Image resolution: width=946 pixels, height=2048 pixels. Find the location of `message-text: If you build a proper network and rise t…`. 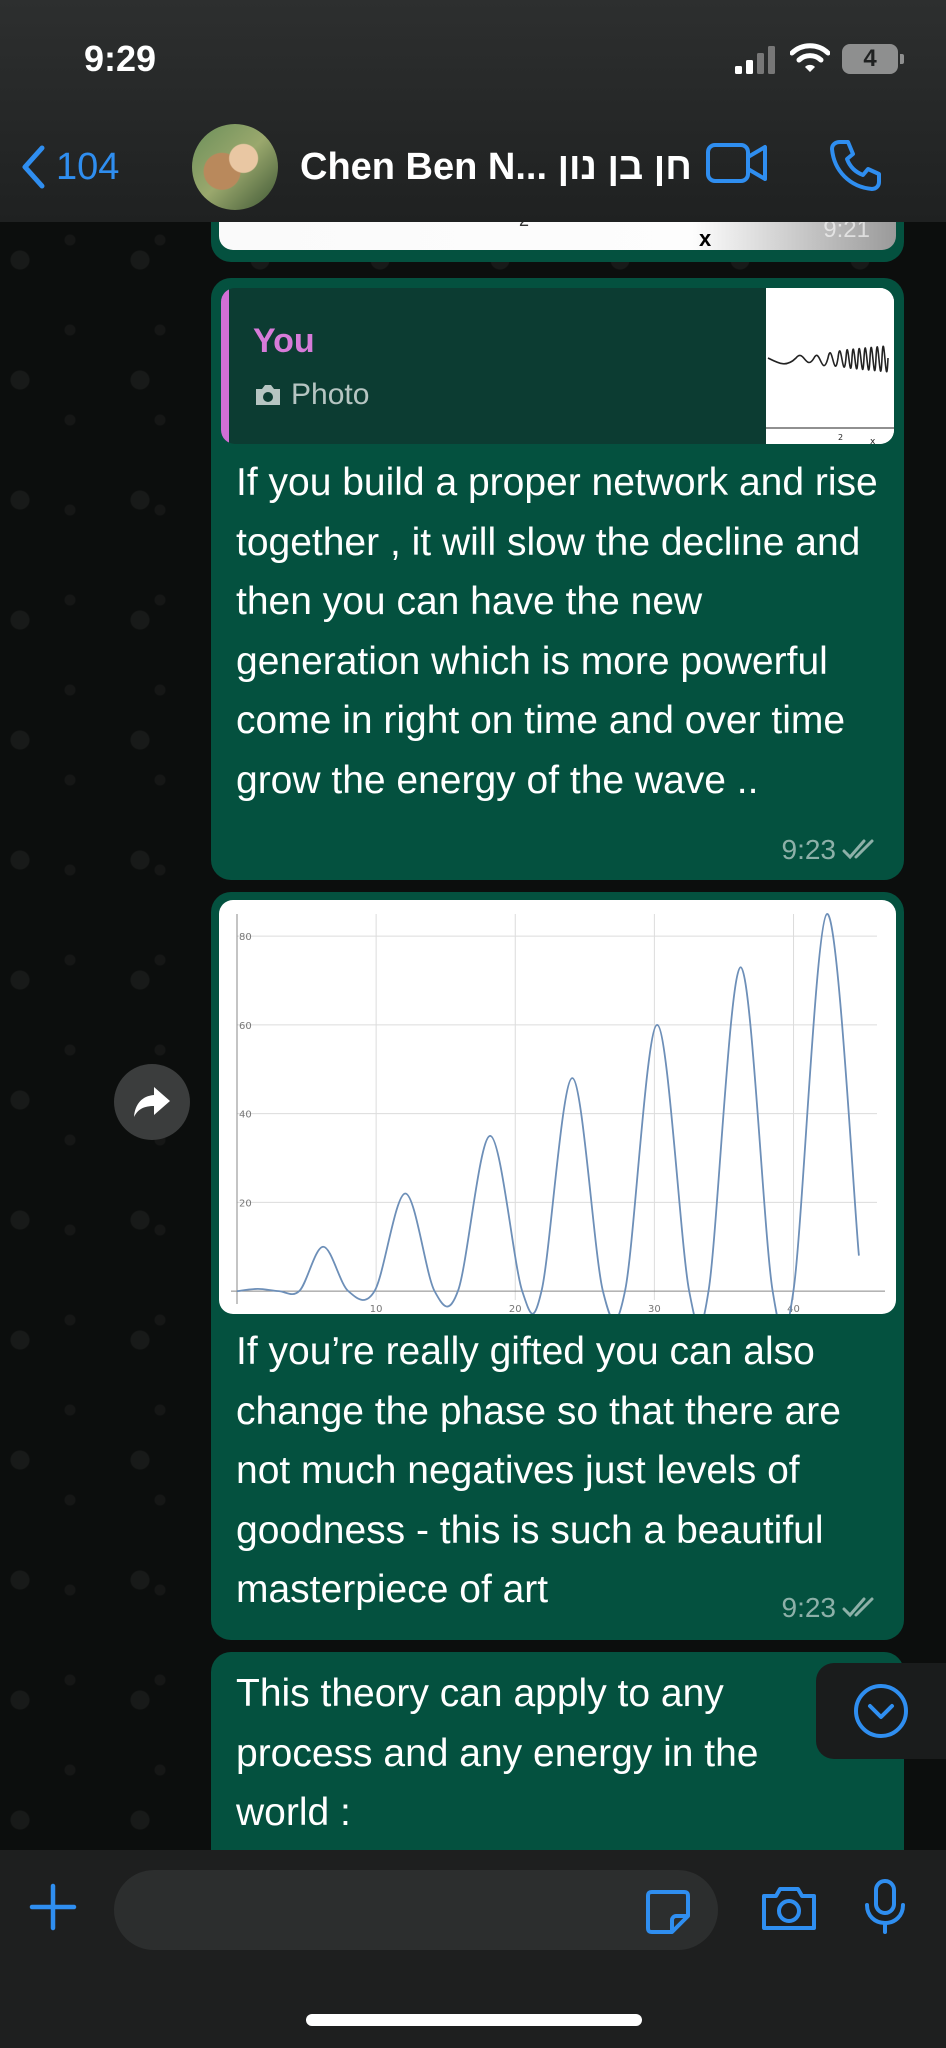

message-text: If you build a proper network and rise t… is located at coordinates (557, 631).